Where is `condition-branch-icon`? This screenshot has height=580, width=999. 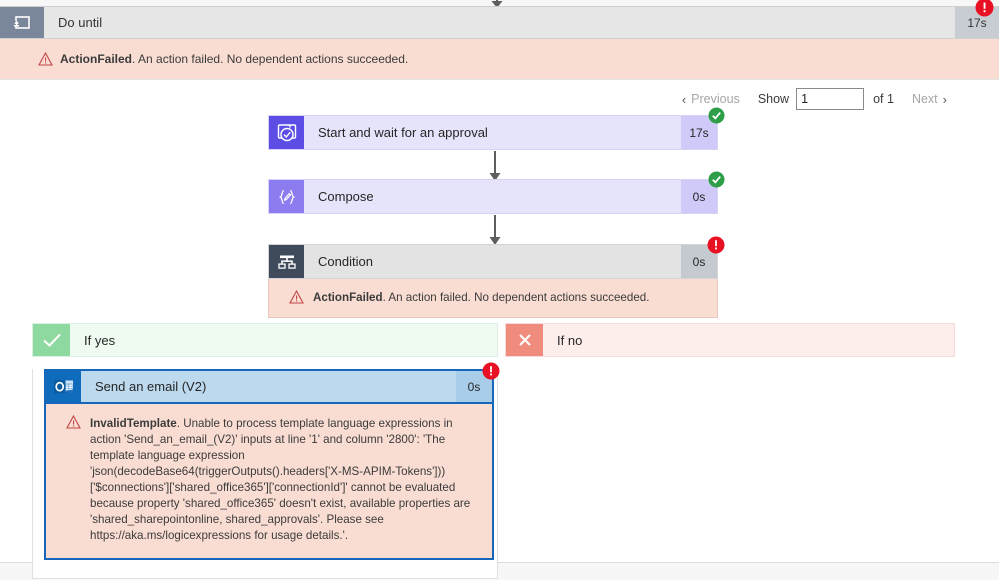
condition-branch-icon is located at coordinates (286, 261).